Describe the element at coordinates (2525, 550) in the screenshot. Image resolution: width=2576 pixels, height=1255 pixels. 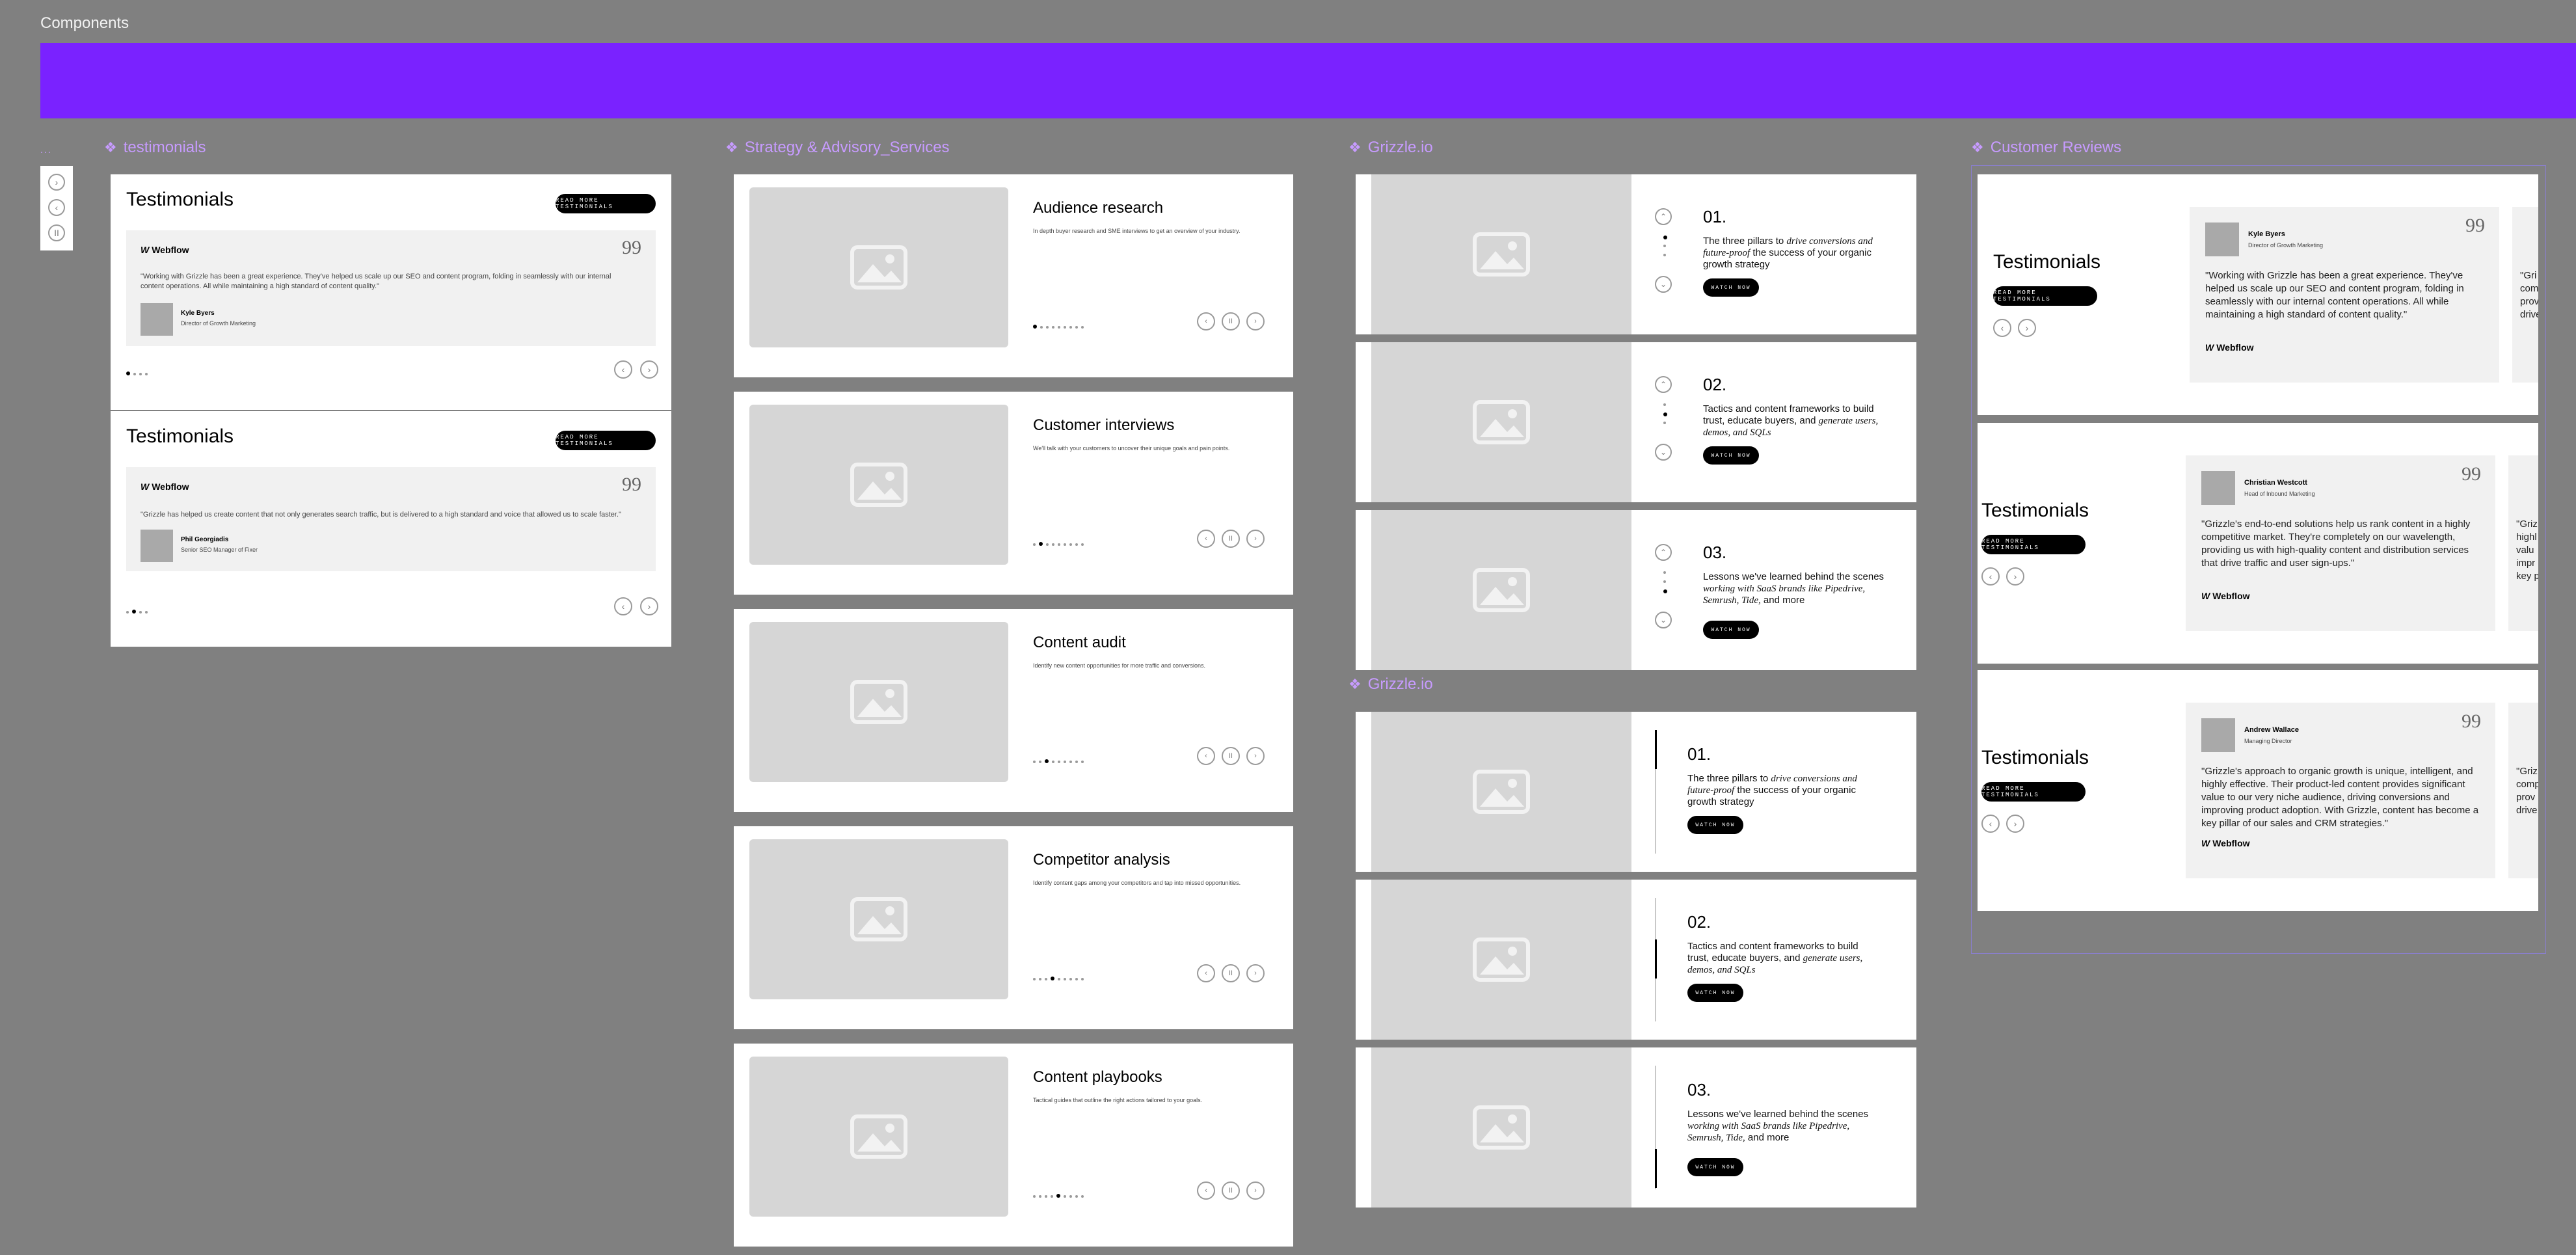
I see `review-text-peek: valu` at that location.